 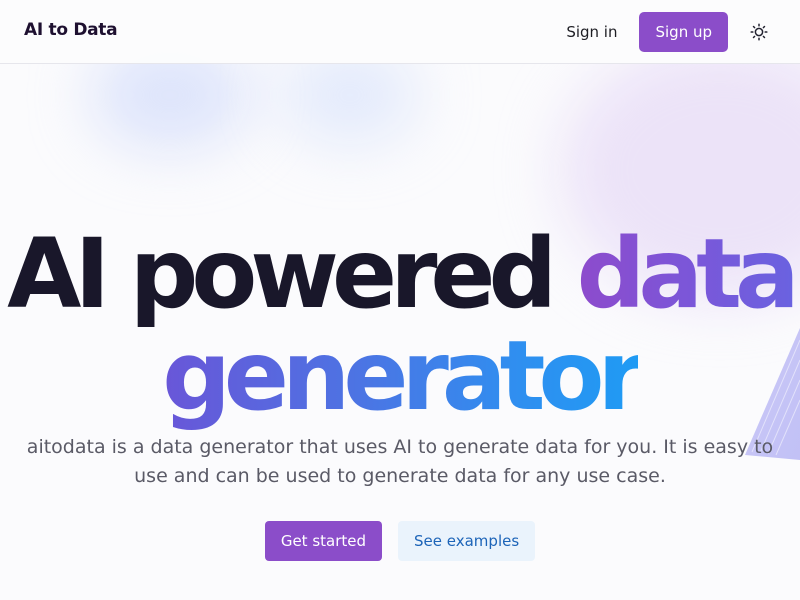 I want to click on see-examples-button: See examples, so click(x=467, y=541).